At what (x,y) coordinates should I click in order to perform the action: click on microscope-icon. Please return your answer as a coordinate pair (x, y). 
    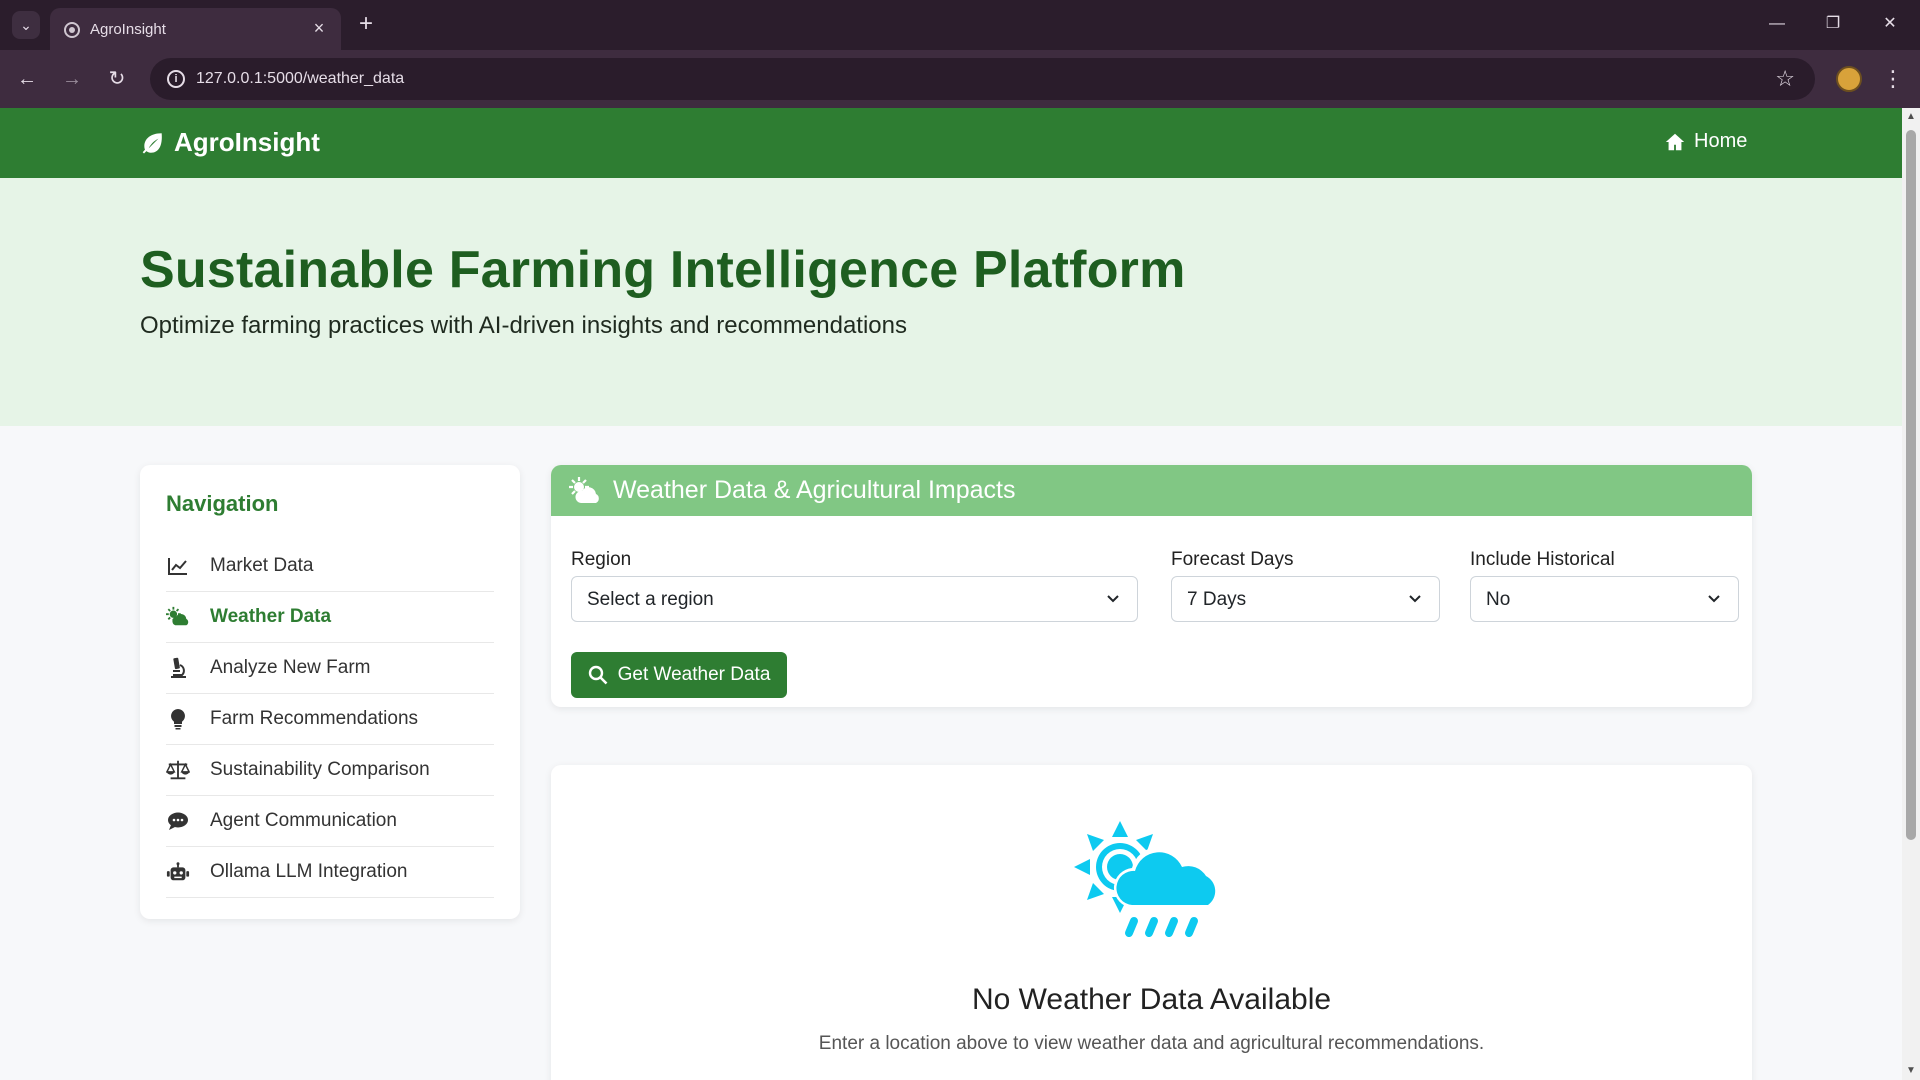
    Looking at the image, I should click on (178, 668).